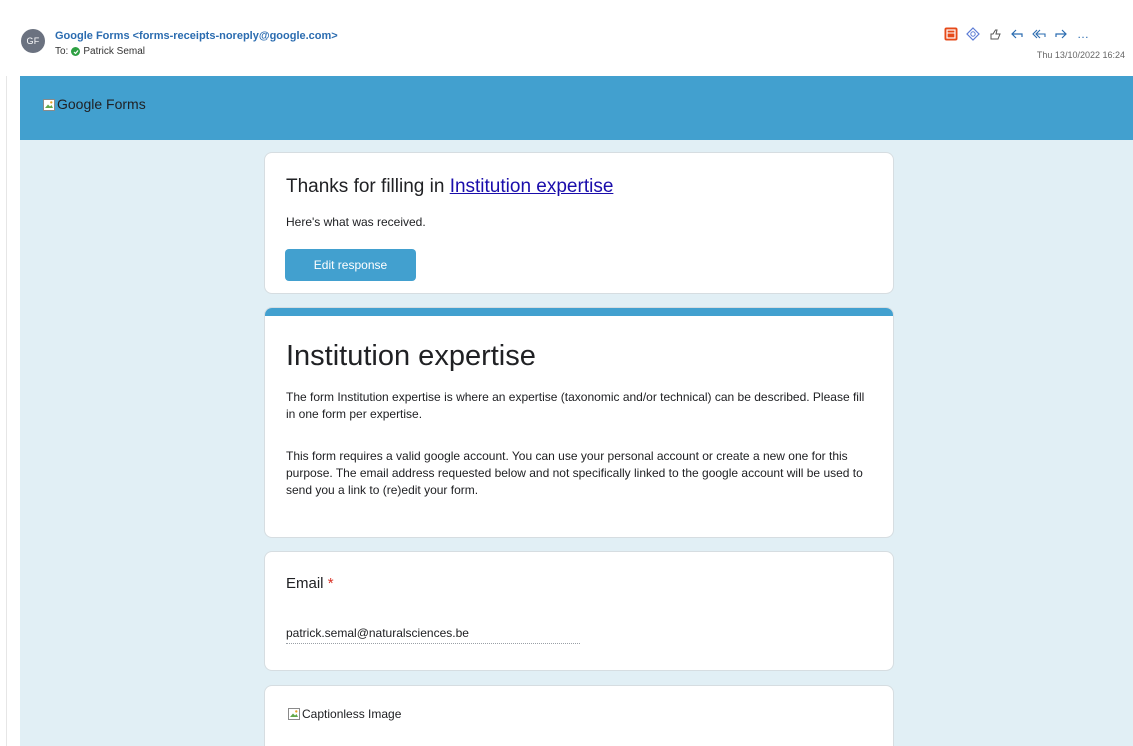  I want to click on reply-all-icon, so click(1039, 34).